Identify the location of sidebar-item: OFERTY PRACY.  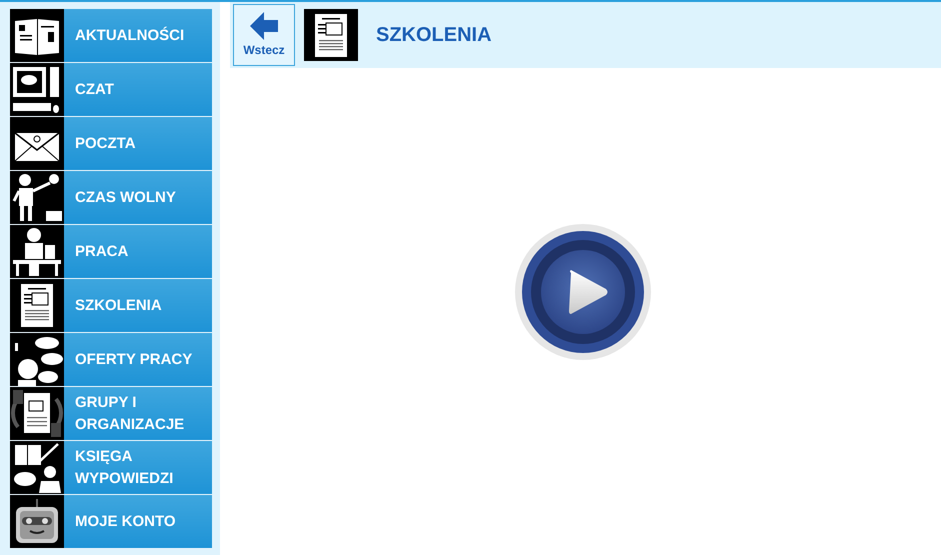
(138, 359).